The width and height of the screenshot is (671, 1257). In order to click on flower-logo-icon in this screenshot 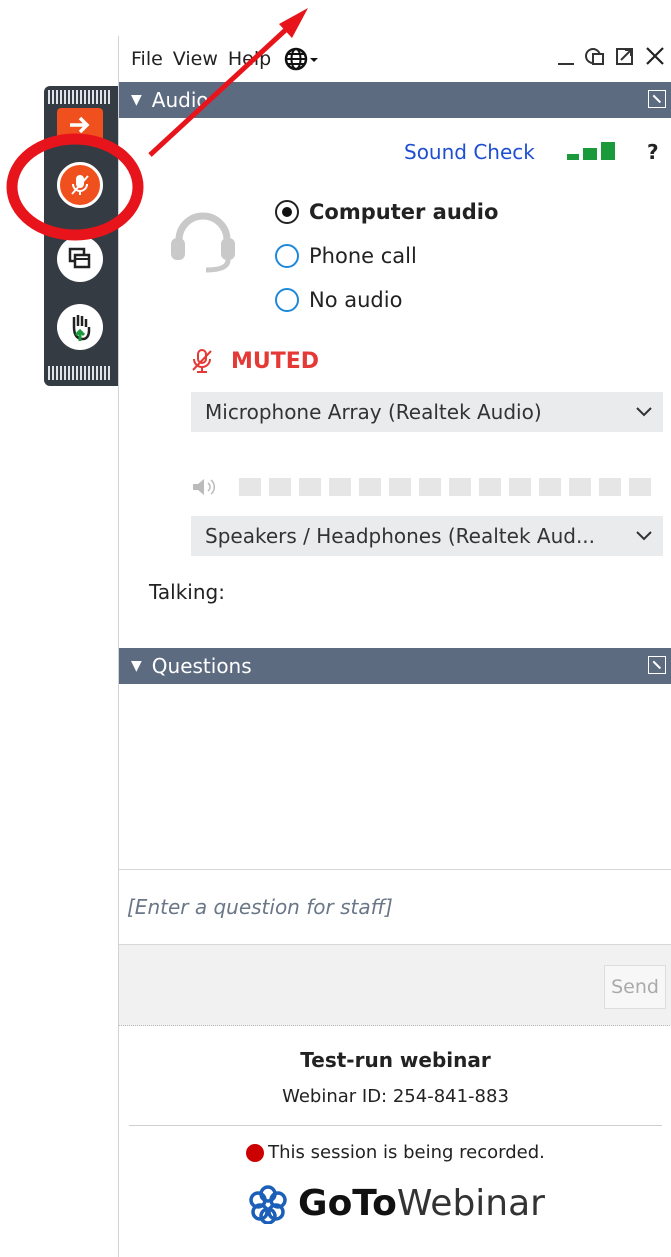, I will do `click(268, 1204)`.